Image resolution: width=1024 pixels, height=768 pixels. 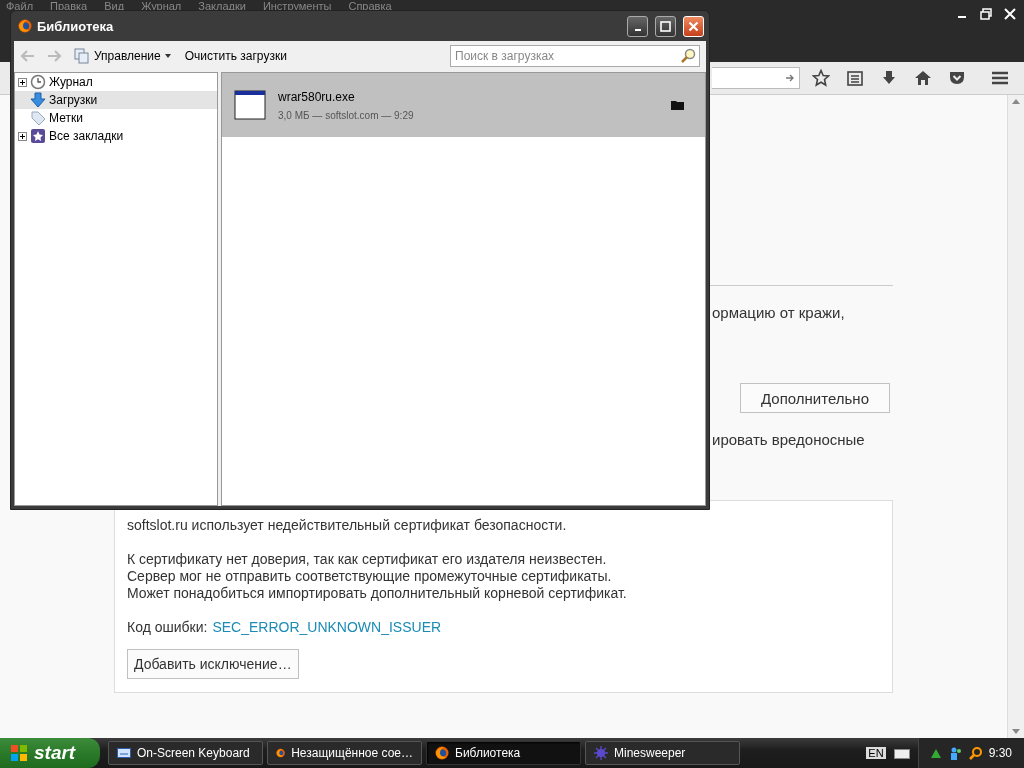 I want to click on people-icon, so click(x=955, y=753).